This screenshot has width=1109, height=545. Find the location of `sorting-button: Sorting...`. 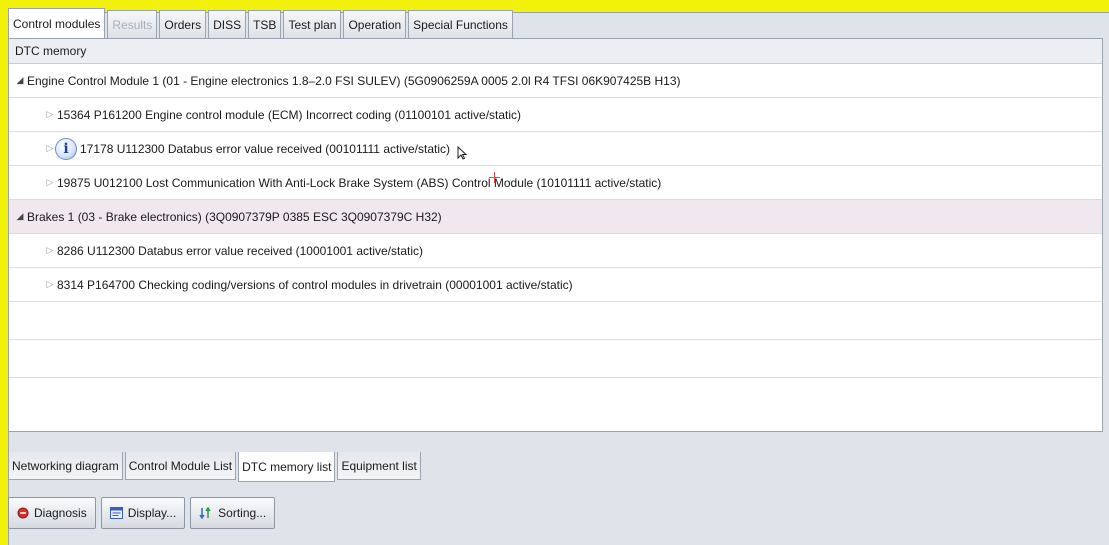

sorting-button: Sorting... is located at coordinates (233, 513).